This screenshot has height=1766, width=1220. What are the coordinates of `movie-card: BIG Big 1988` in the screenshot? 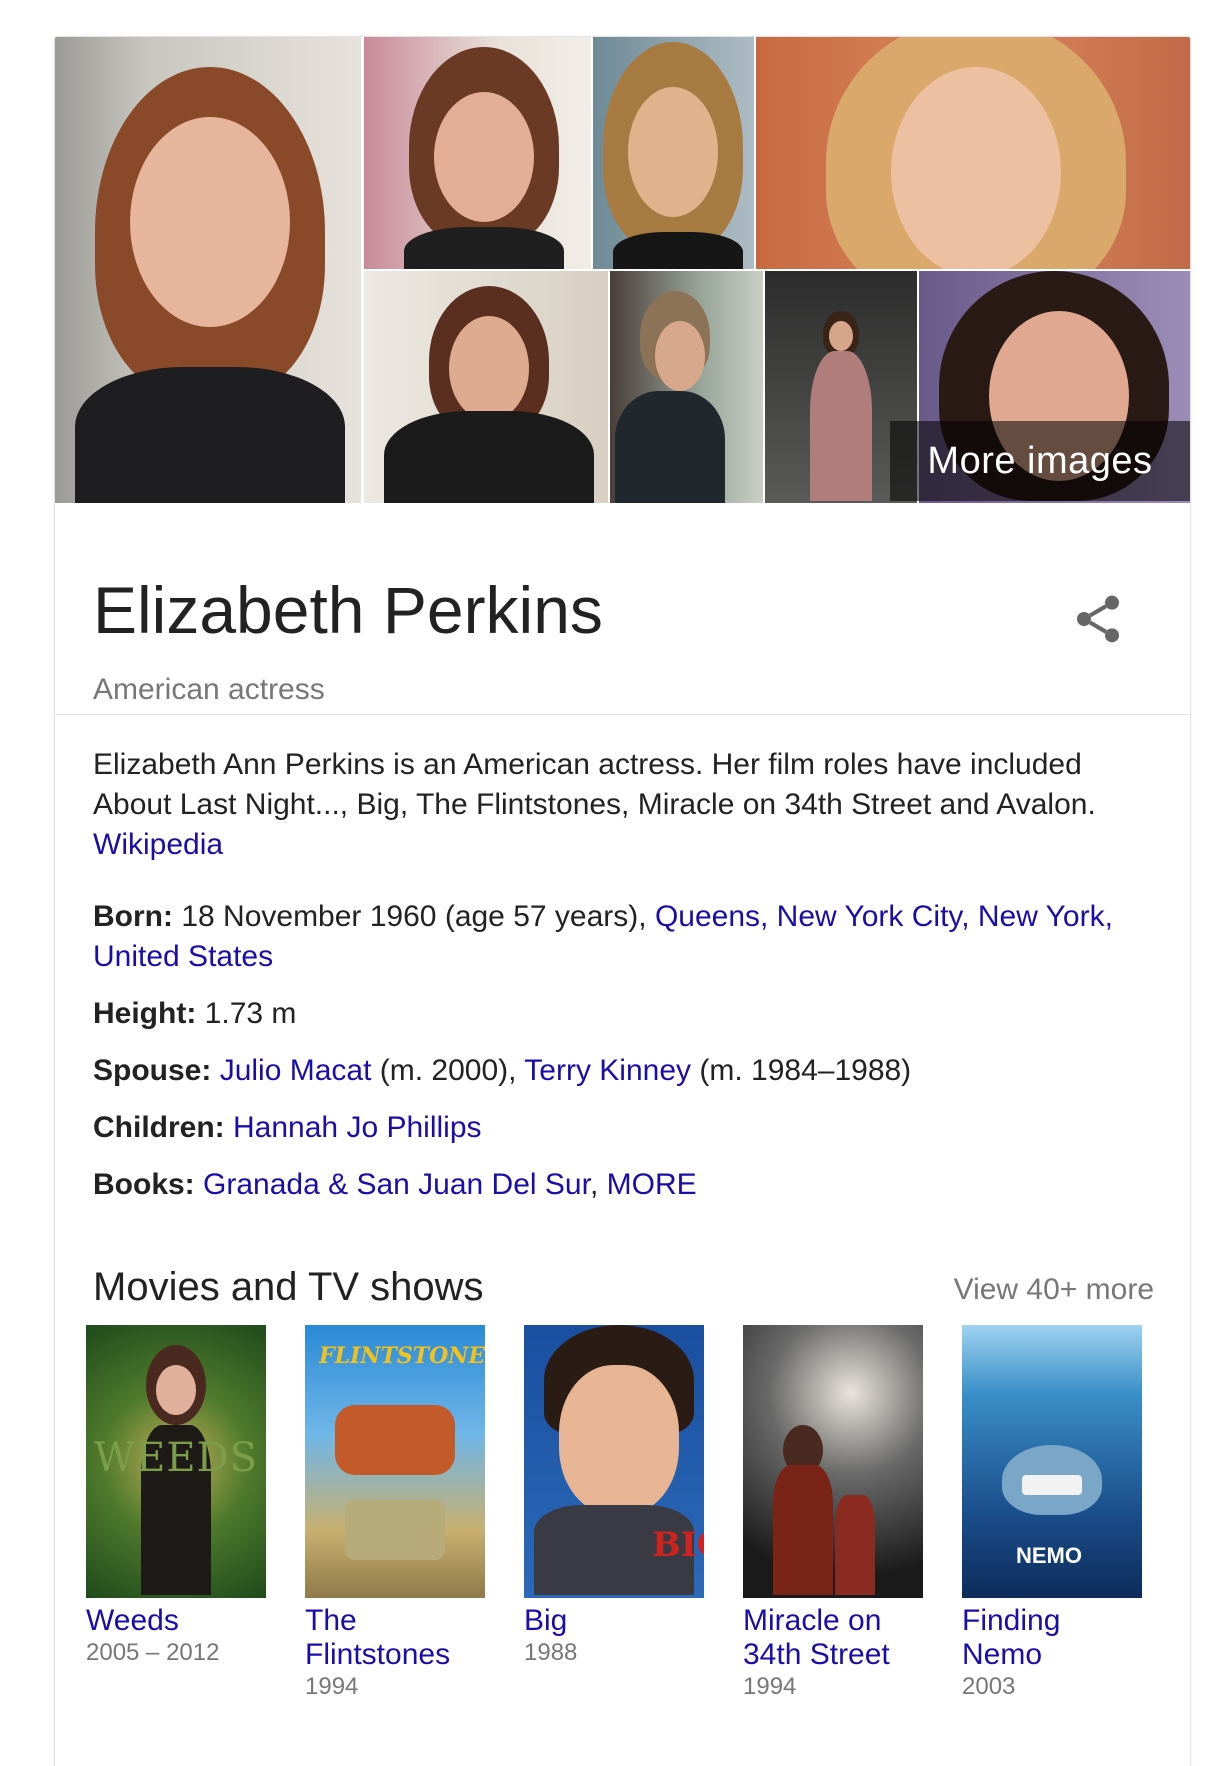 It's located at (614, 1496).